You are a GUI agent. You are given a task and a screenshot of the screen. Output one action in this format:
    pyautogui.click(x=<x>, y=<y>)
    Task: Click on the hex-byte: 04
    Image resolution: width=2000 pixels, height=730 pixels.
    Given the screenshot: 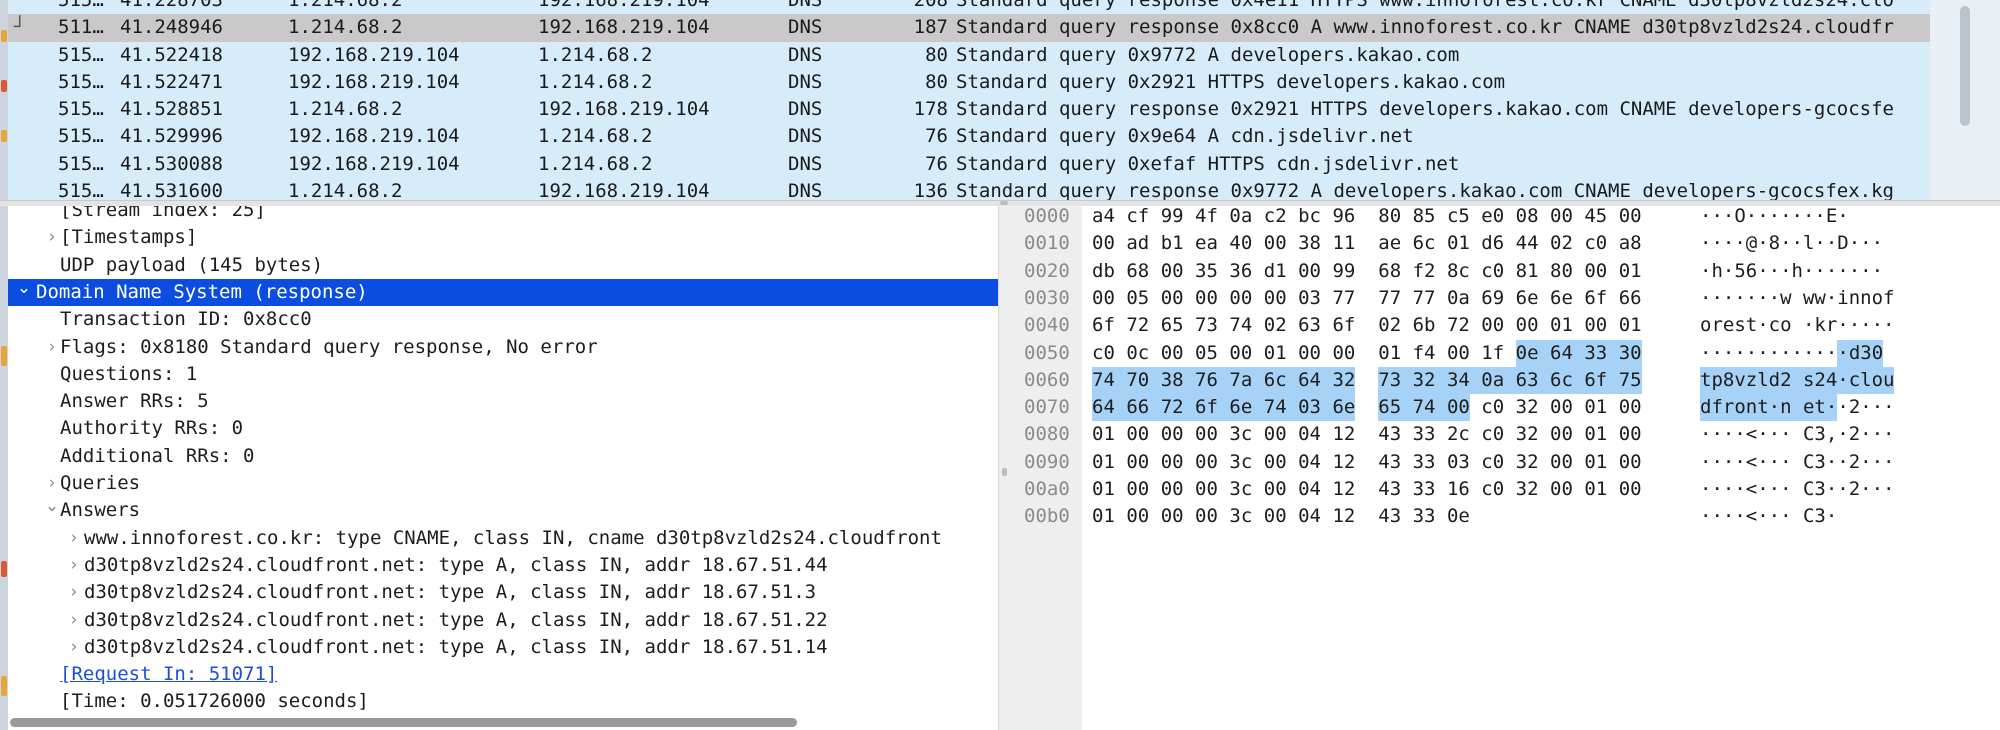 What is the action you would take?
    pyautogui.click(x=1309, y=434)
    